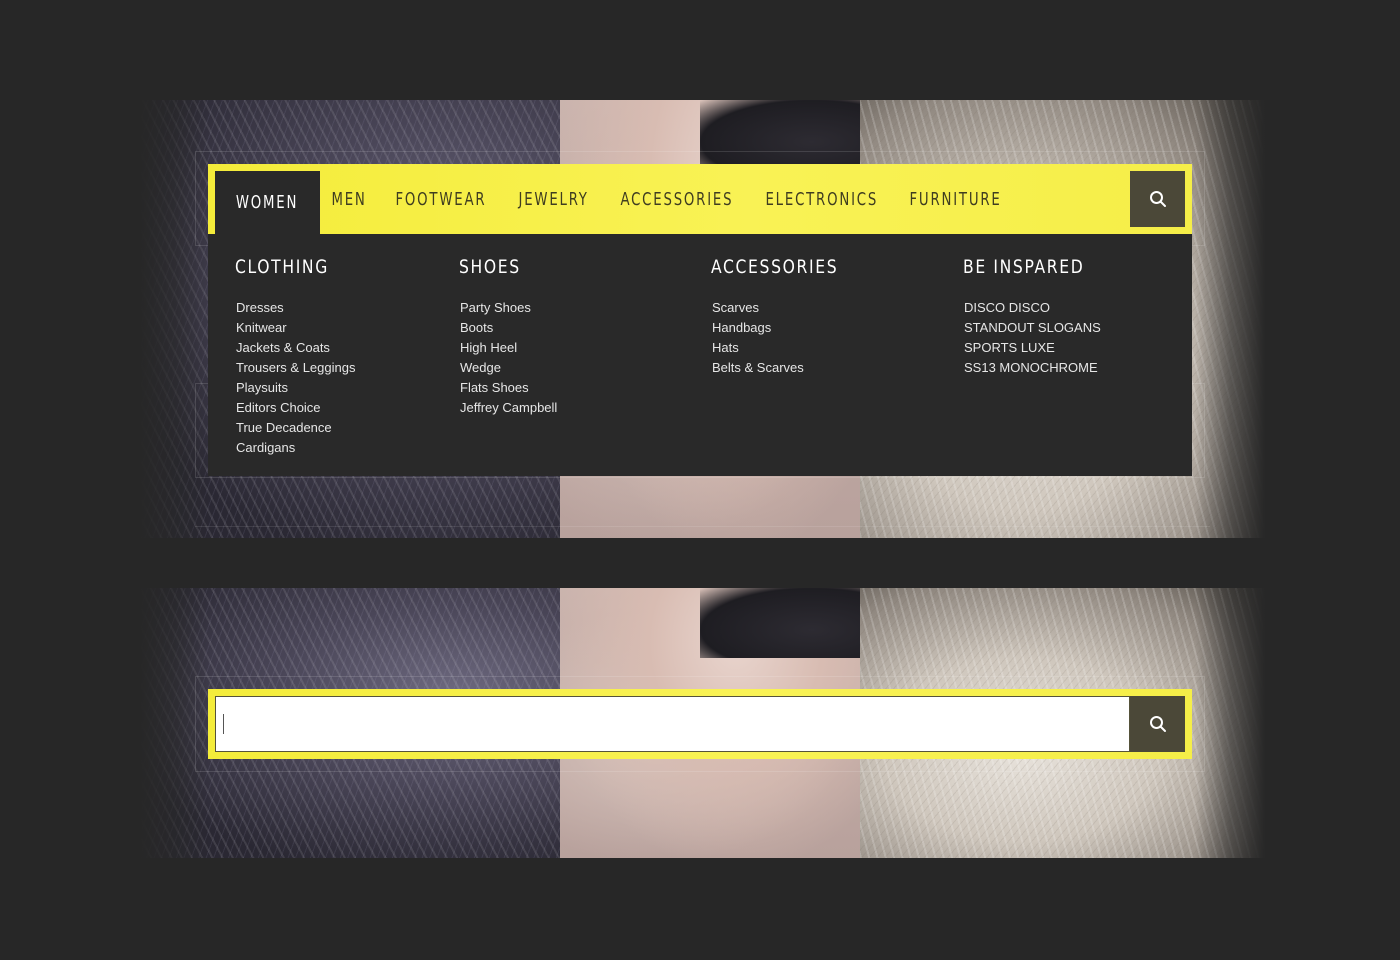 This screenshot has width=1400, height=960. What do you see at coordinates (295, 368) in the screenshot?
I see `menu-link: Trousers & Leggings` at bounding box center [295, 368].